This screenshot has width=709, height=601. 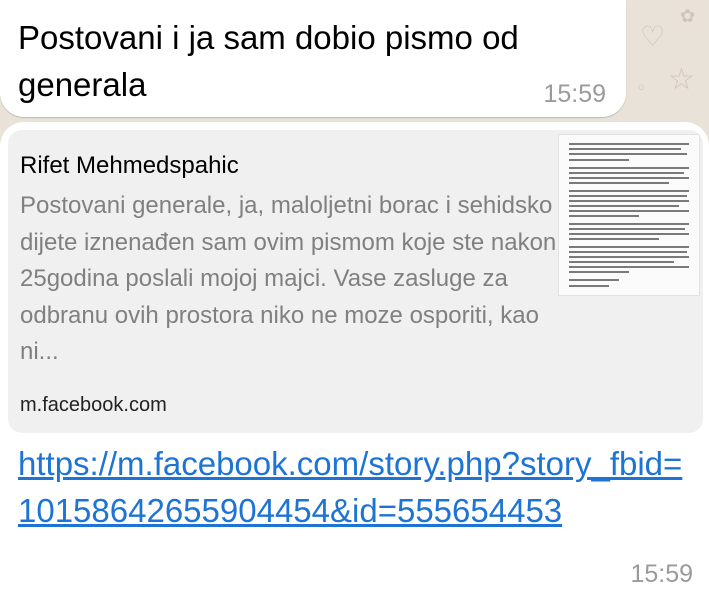 What do you see at coordinates (629, 215) in the screenshot?
I see `document-thumbnail-icon` at bounding box center [629, 215].